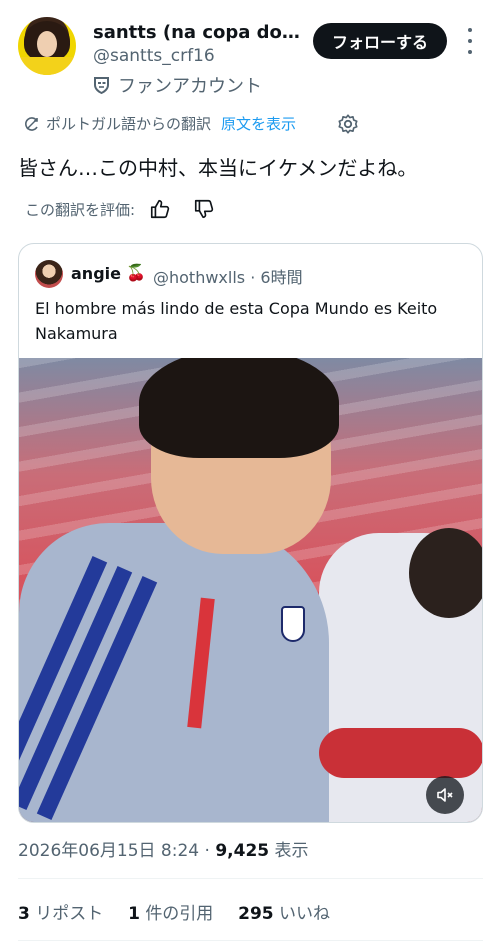 This screenshot has width=500, height=948. I want to click on tweet-text: 皆さん…この中村、本当にイケメンだよね。, so click(218, 168).